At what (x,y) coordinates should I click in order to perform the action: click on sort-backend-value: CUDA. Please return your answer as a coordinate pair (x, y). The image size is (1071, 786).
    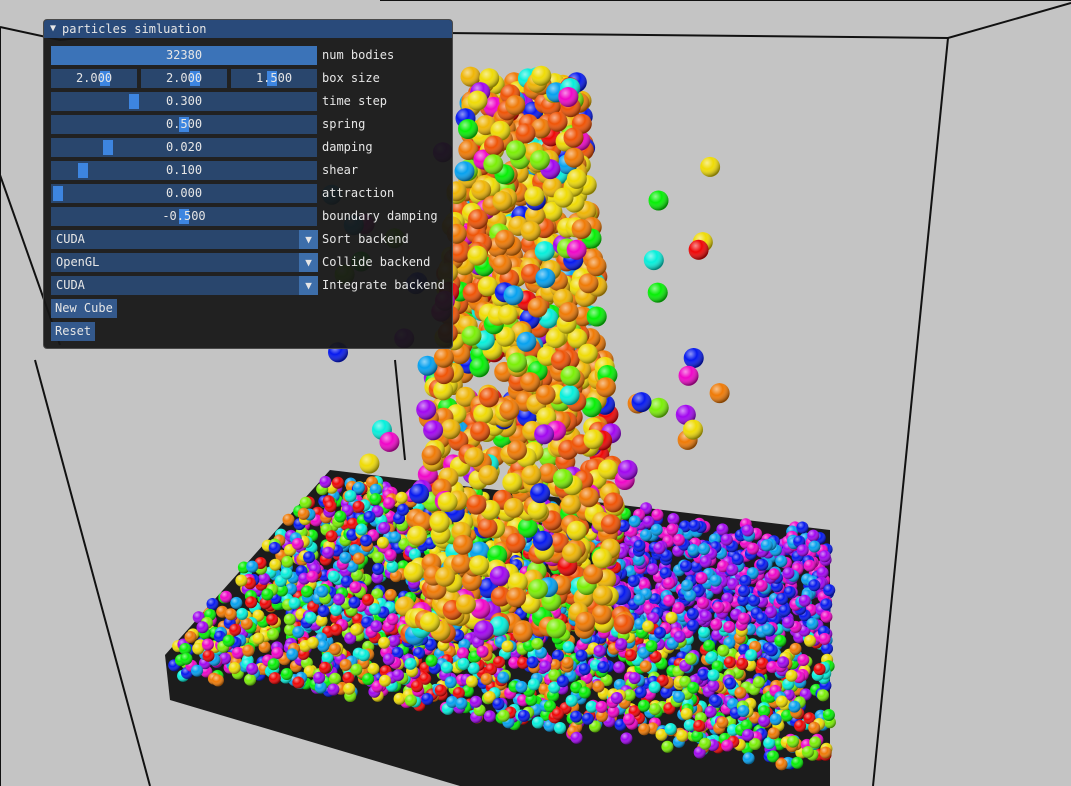
    Looking at the image, I should click on (70, 239).